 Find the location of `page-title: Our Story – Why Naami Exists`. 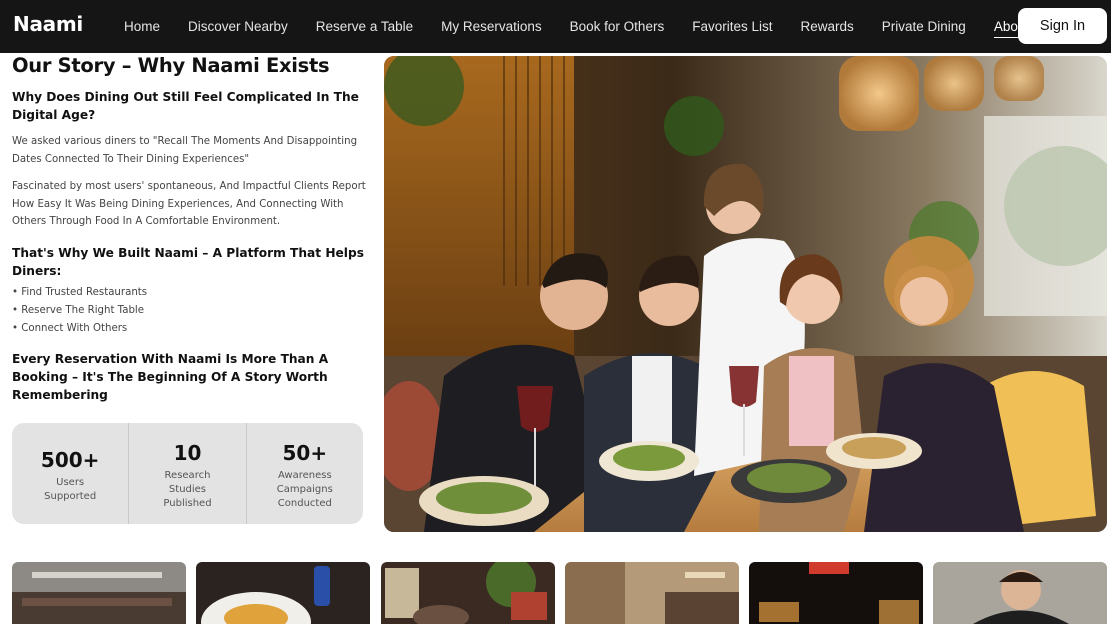

page-title: Our Story – Why Naami Exists is located at coordinates (171, 65).